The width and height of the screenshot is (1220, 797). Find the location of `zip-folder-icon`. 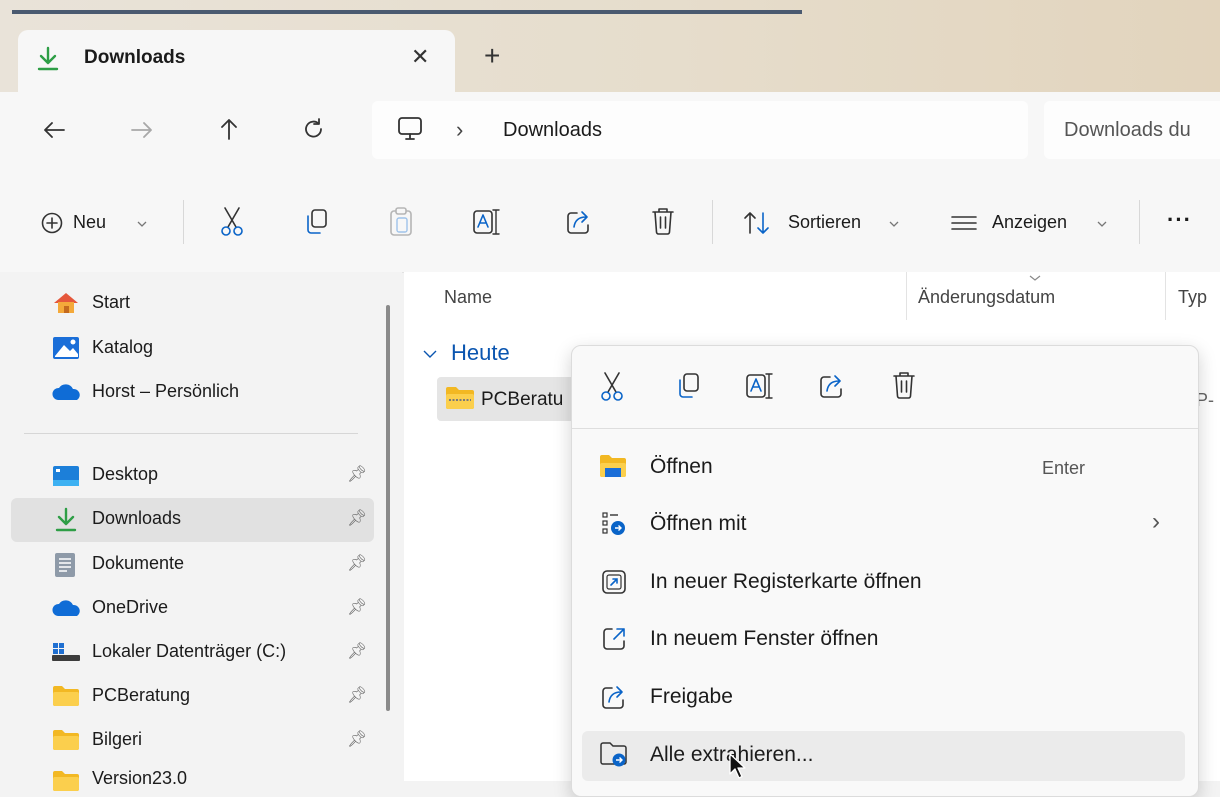

zip-folder-icon is located at coordinates (460, 398).